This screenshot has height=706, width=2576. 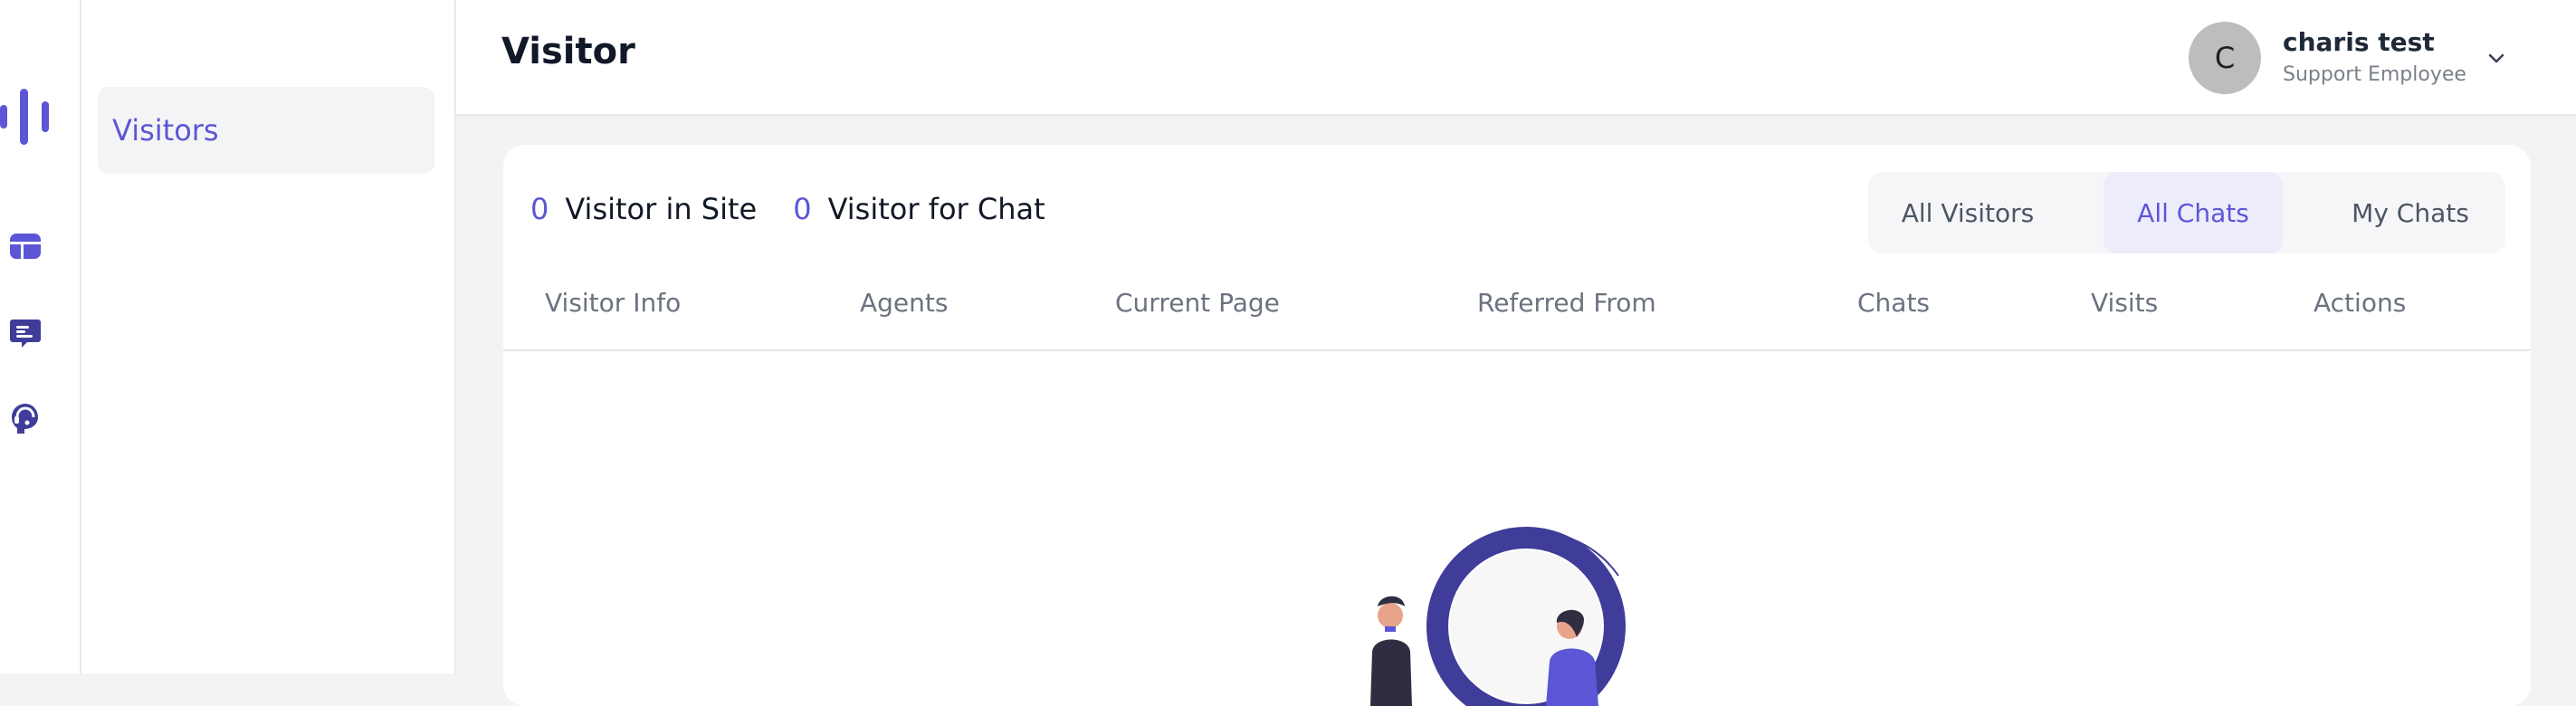 What do you see at coordinates (268, 336) in the screenshot?
I see `secondary-sidebar: Visitors` at bounding box center [268, 336].